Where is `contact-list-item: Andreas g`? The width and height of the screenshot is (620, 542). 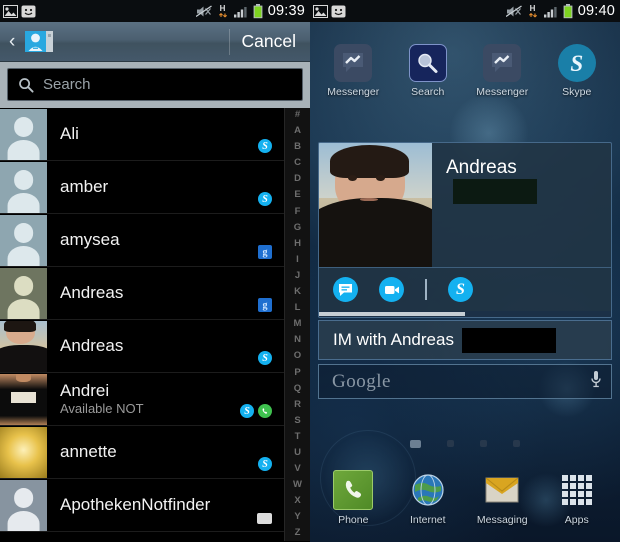 contact-list-item: Andreas g is located at coordinates (155, 293).